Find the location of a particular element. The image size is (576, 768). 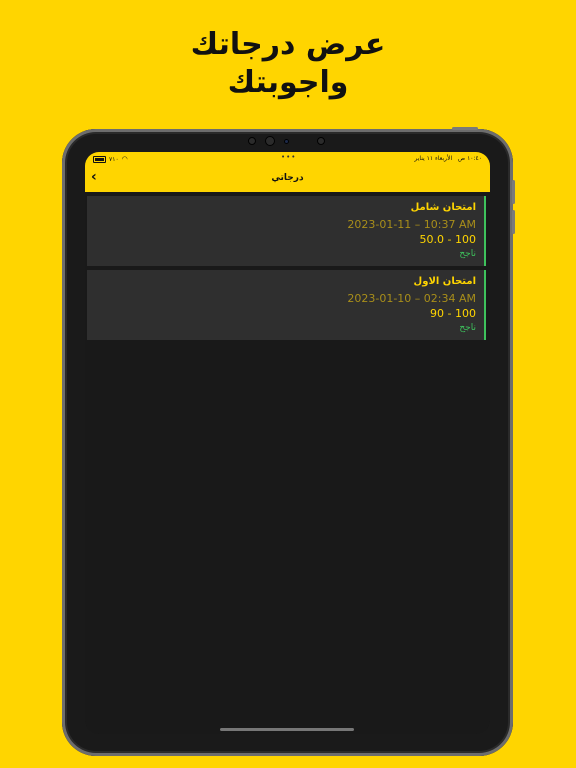

promo-line-2: واجوبتك is located at coordinates (288, 82).